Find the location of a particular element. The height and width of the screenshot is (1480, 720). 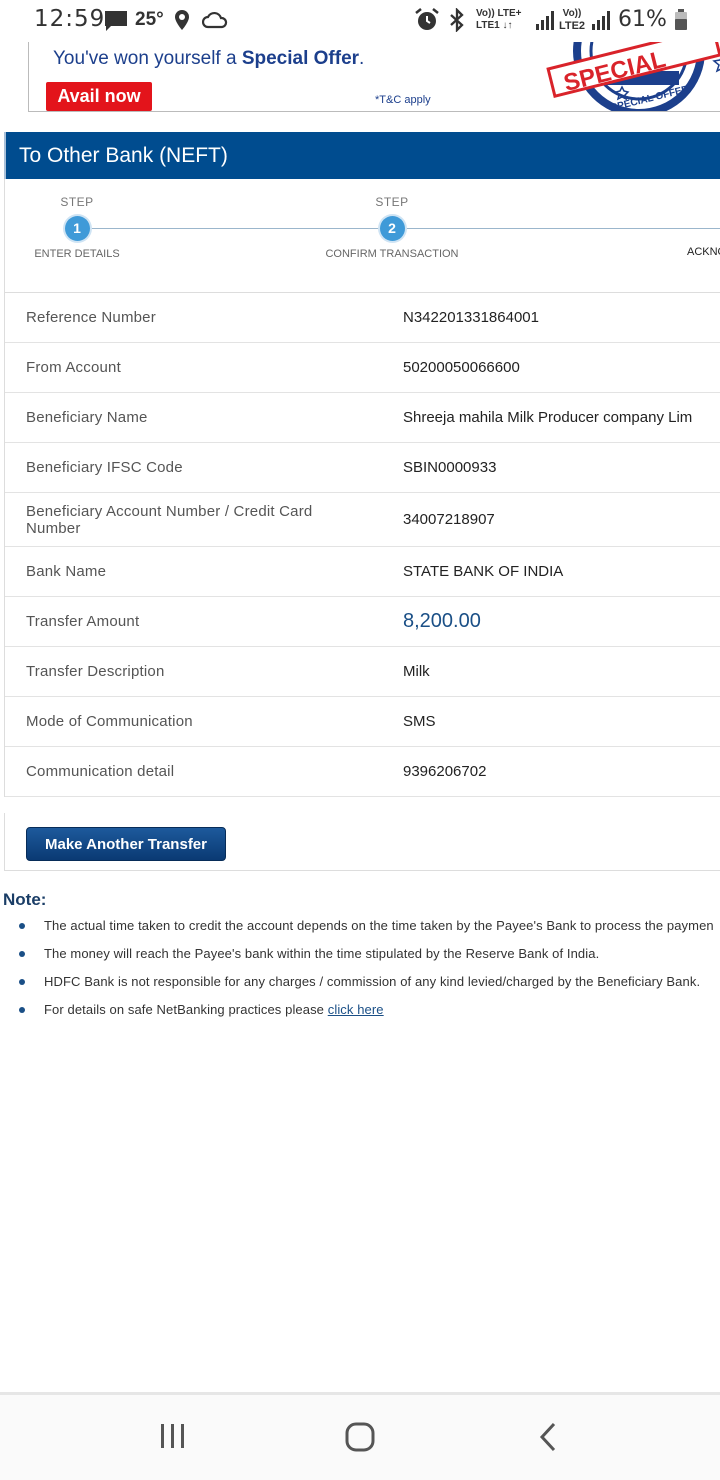

special-offer-stamp: SPECIAL SPECIAL OFFER is located at coordinates (633, 76).